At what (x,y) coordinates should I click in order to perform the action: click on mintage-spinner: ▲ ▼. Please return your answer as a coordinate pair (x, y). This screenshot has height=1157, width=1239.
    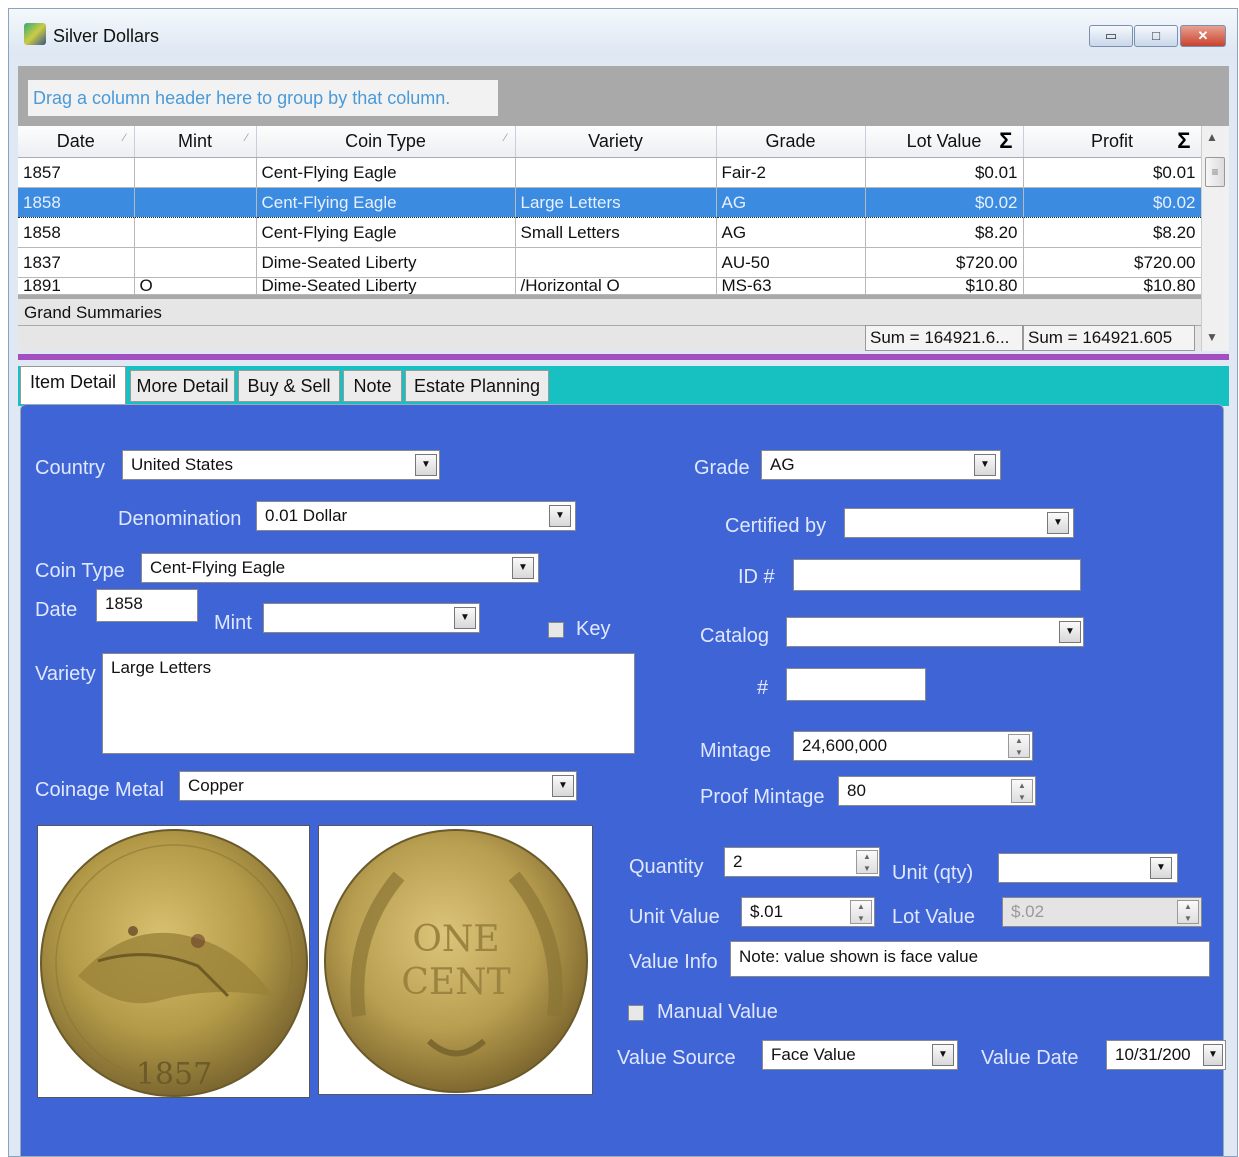
    Looking at the image, I should click on (1019, 746).